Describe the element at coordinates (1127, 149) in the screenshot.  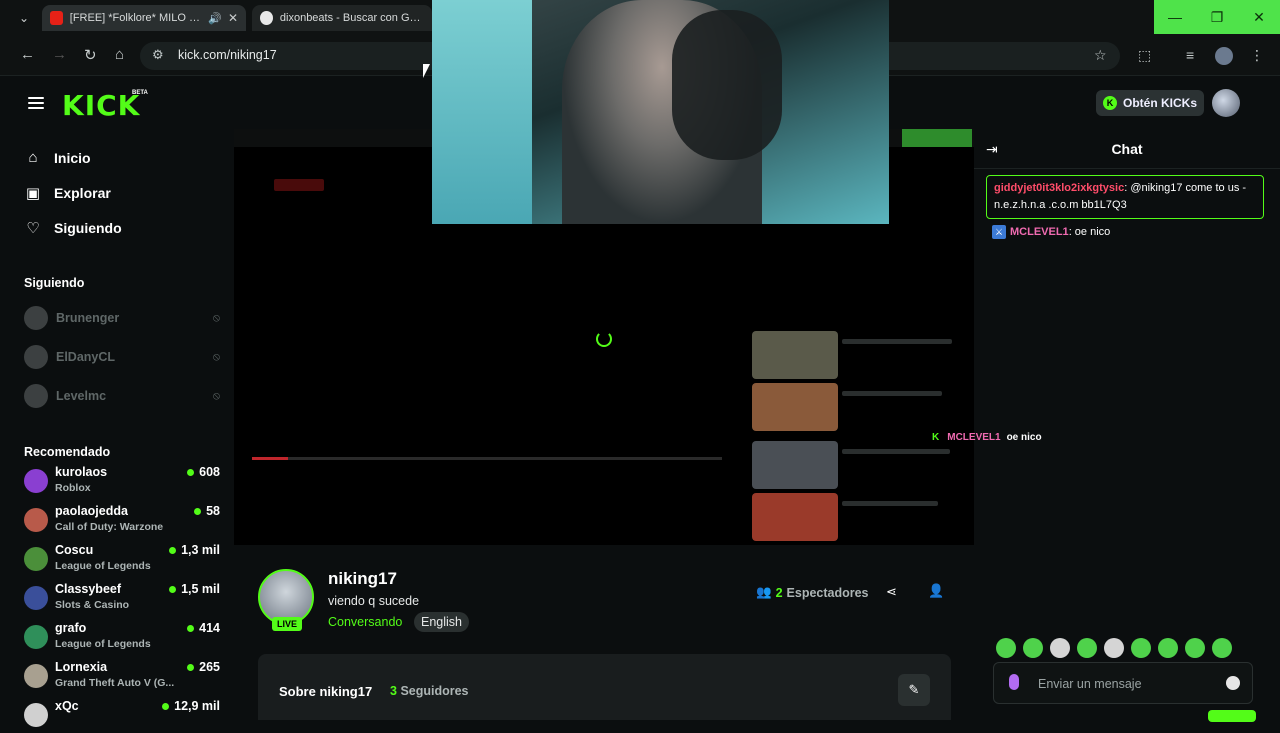
I see `chat-title: Chat` at that location.